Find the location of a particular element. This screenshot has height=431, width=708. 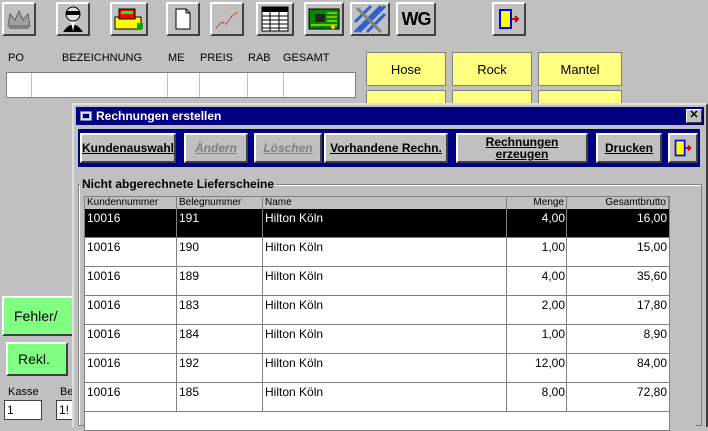

col-menge: Menge is located at coordinates (537, 203).